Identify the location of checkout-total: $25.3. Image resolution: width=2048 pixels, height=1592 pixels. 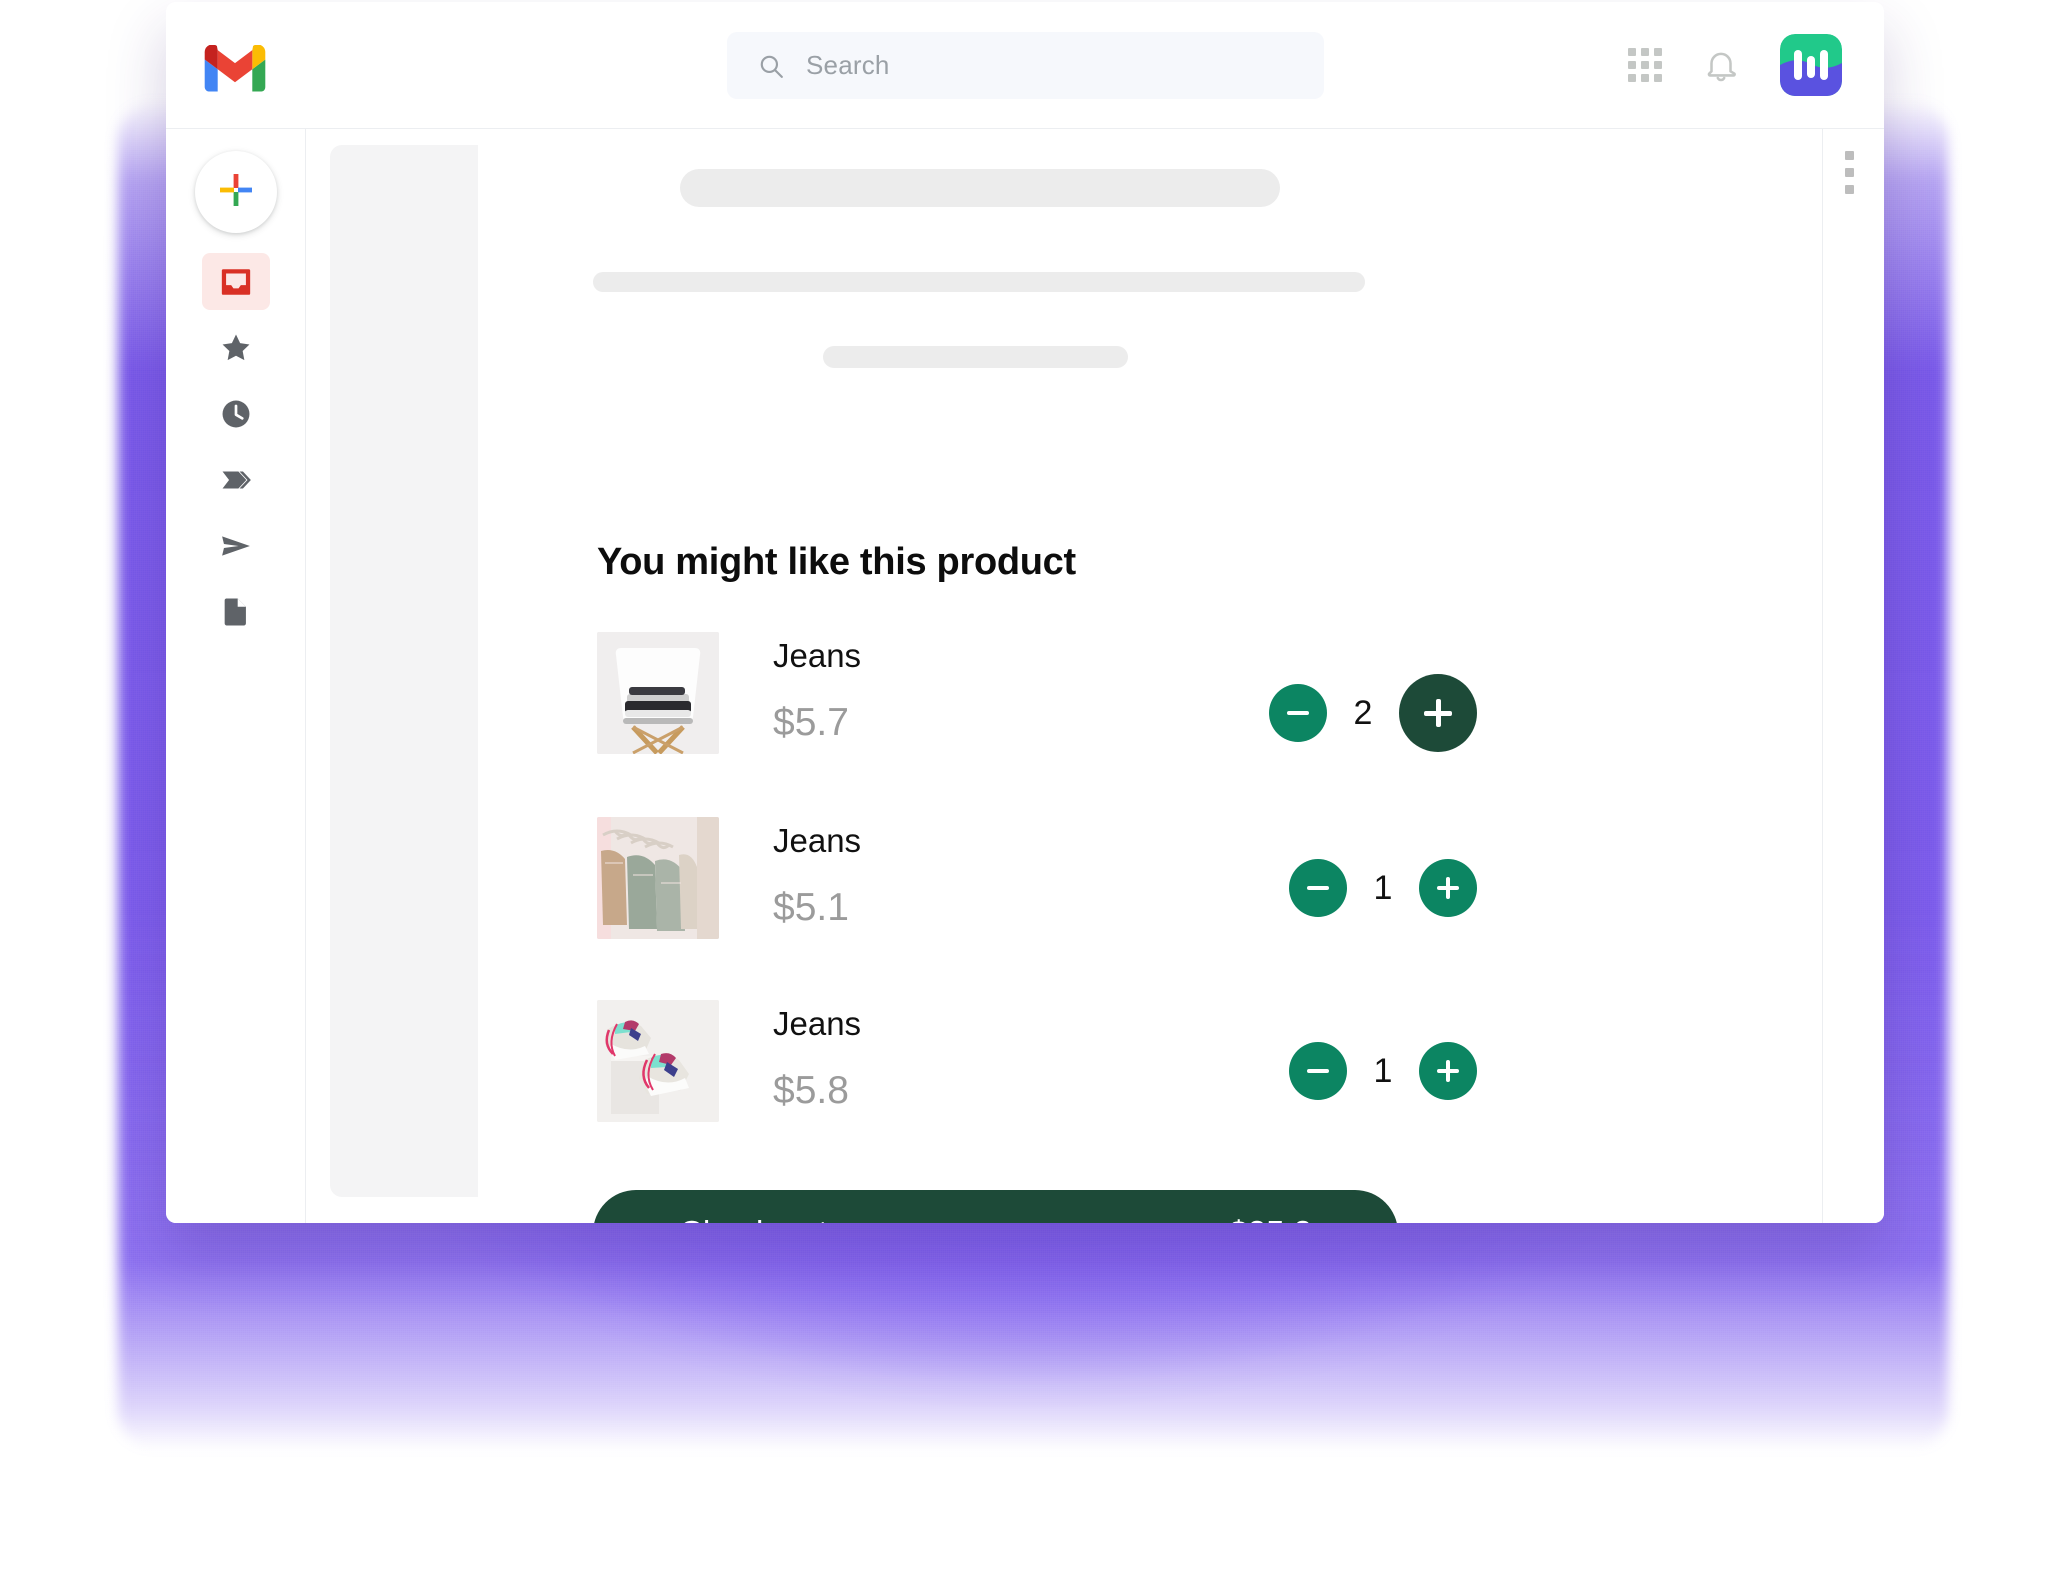
(1270, 1218).